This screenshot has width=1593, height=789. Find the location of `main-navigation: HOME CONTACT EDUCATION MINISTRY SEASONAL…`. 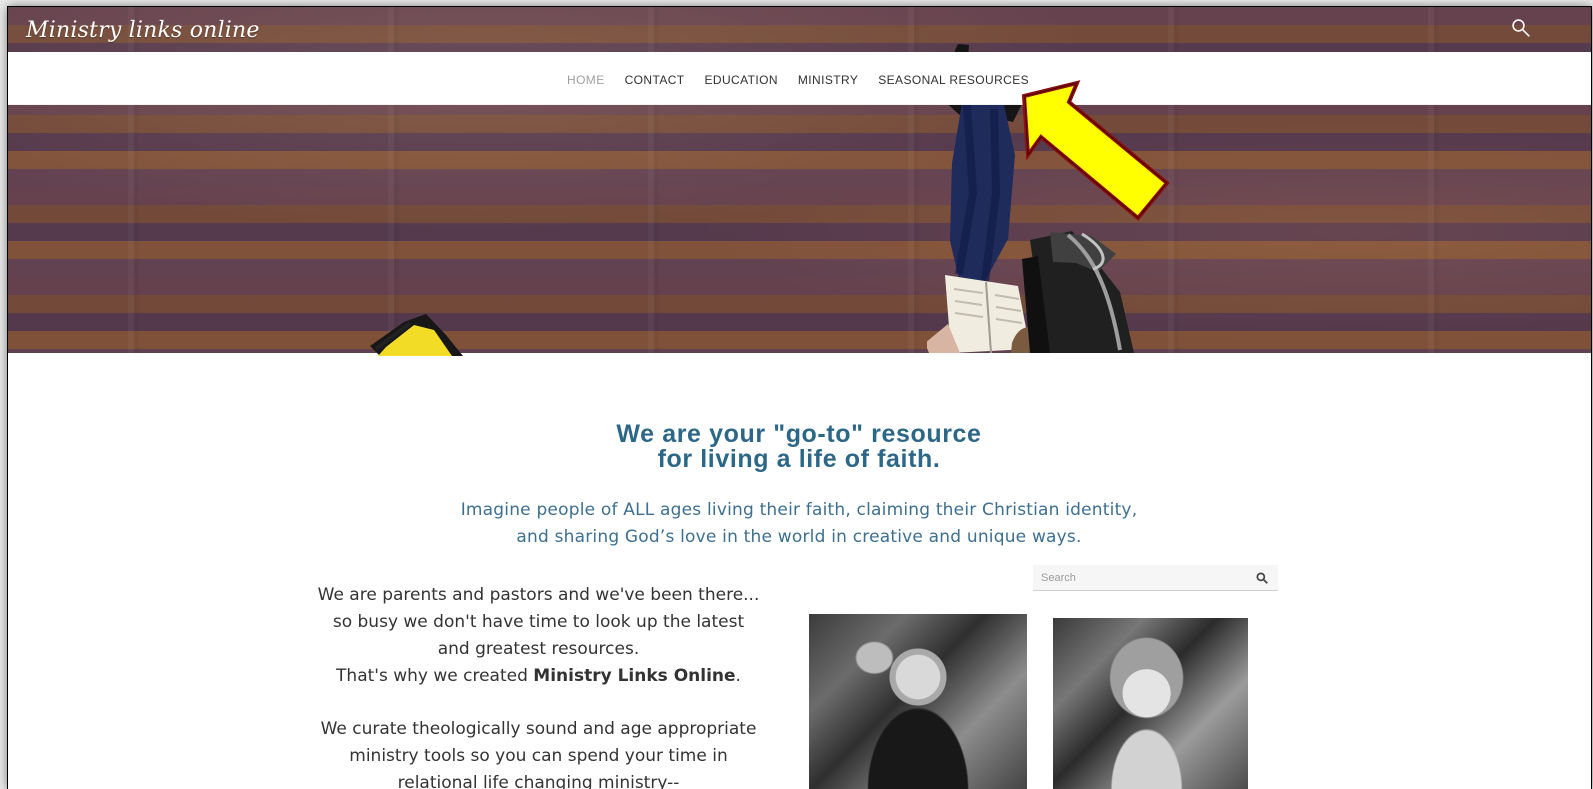

main-navigation: HOME CONTACT EDUCATION MINISTRY SEASONAL… is located at coordinates (799, 78).